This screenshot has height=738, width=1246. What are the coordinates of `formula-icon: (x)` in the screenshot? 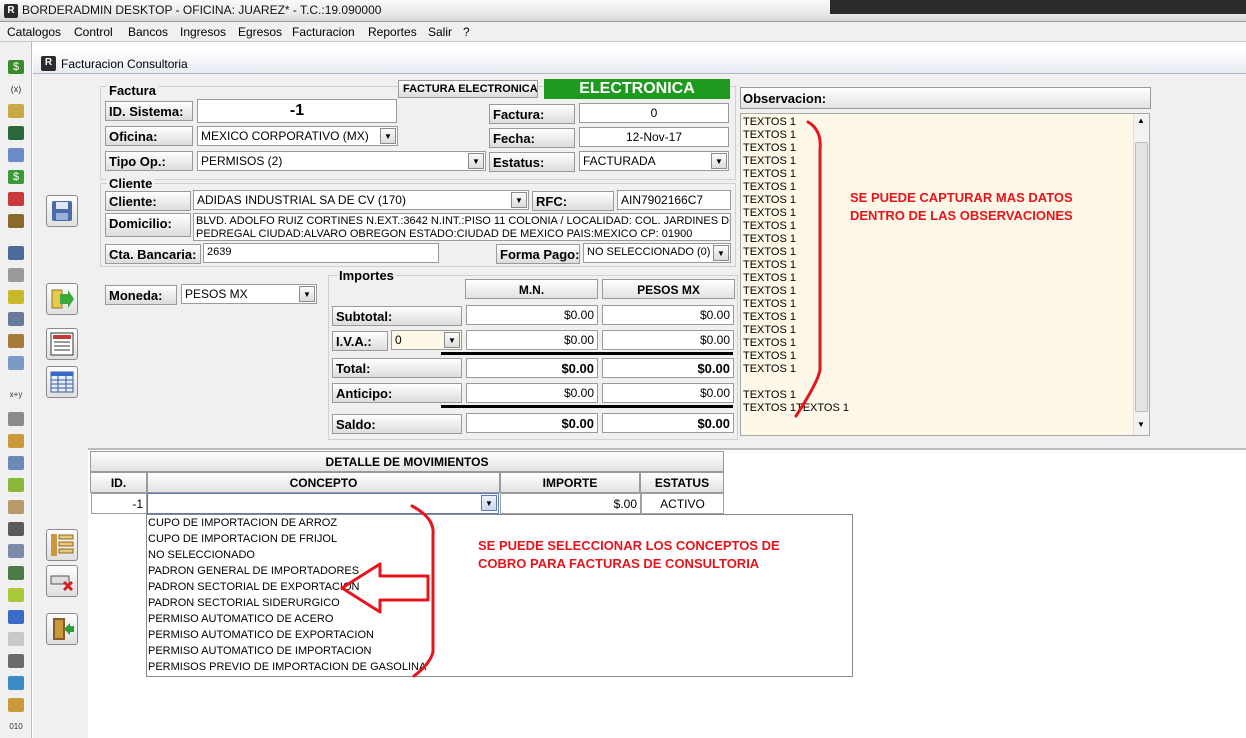 It's located at (16, 89).